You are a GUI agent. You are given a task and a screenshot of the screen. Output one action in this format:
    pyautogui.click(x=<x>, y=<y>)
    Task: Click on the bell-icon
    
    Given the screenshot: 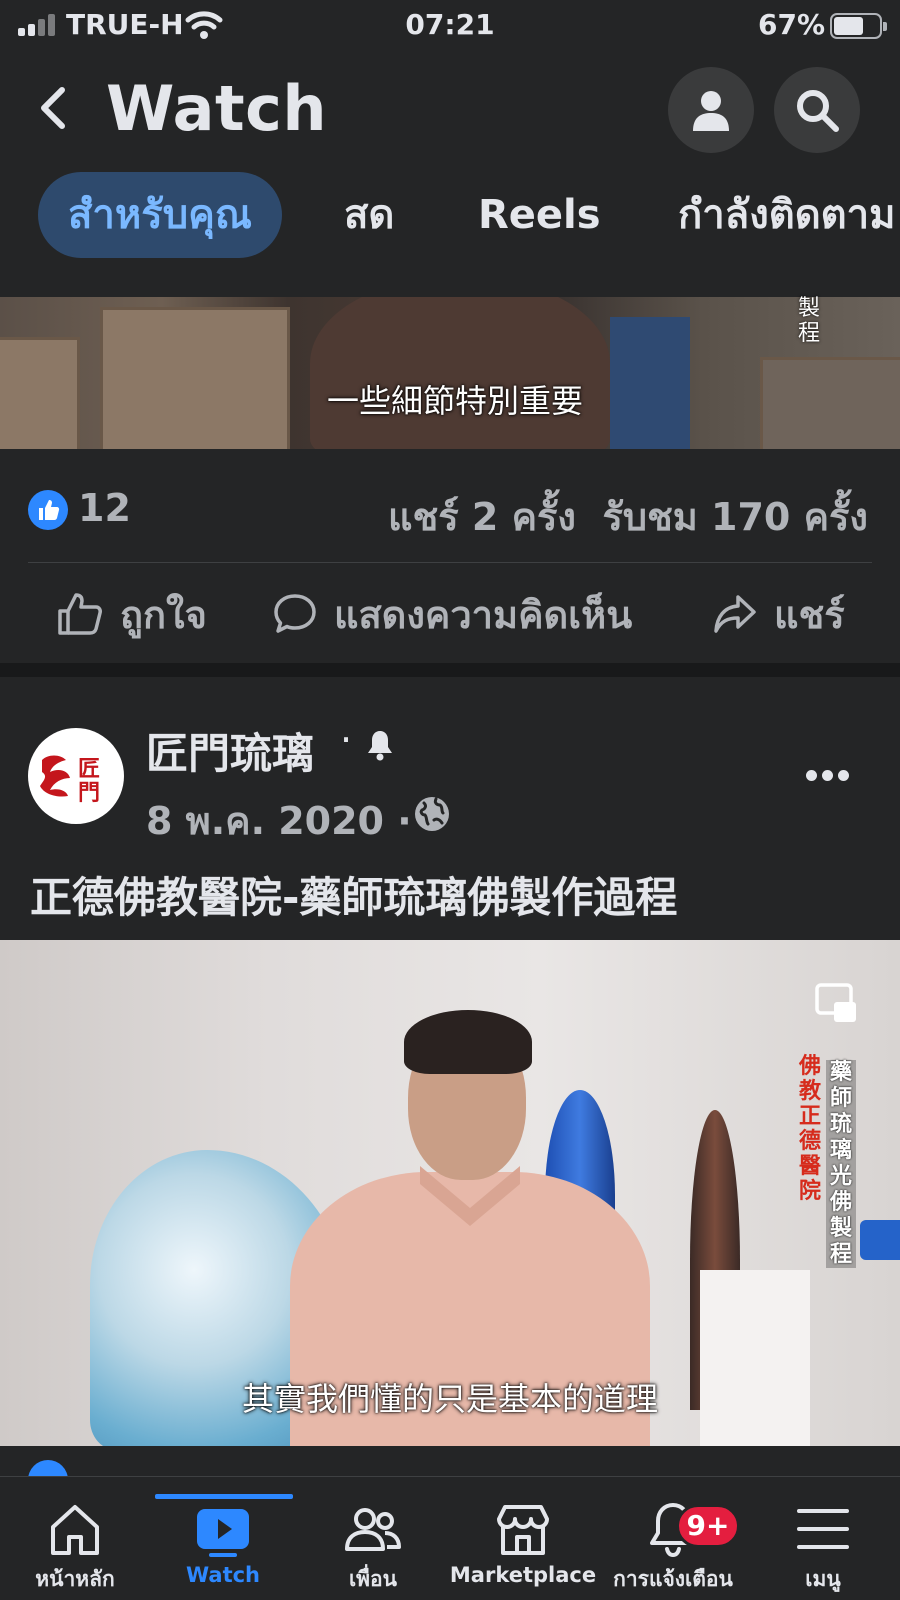 What is the action you would take?
    pyautogui.click(x=380, y=745)
    